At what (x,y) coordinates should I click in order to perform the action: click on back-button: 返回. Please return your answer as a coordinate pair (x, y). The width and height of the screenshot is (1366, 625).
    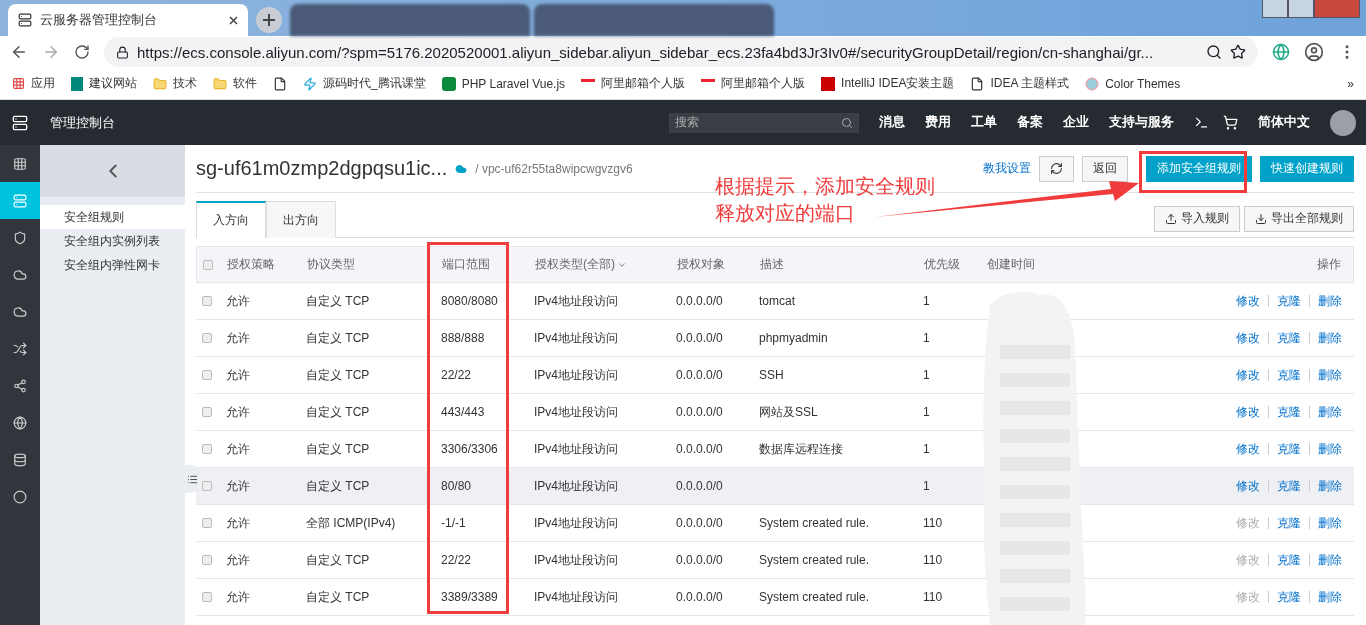
    Looking at the image, I should click on (1105, 168).